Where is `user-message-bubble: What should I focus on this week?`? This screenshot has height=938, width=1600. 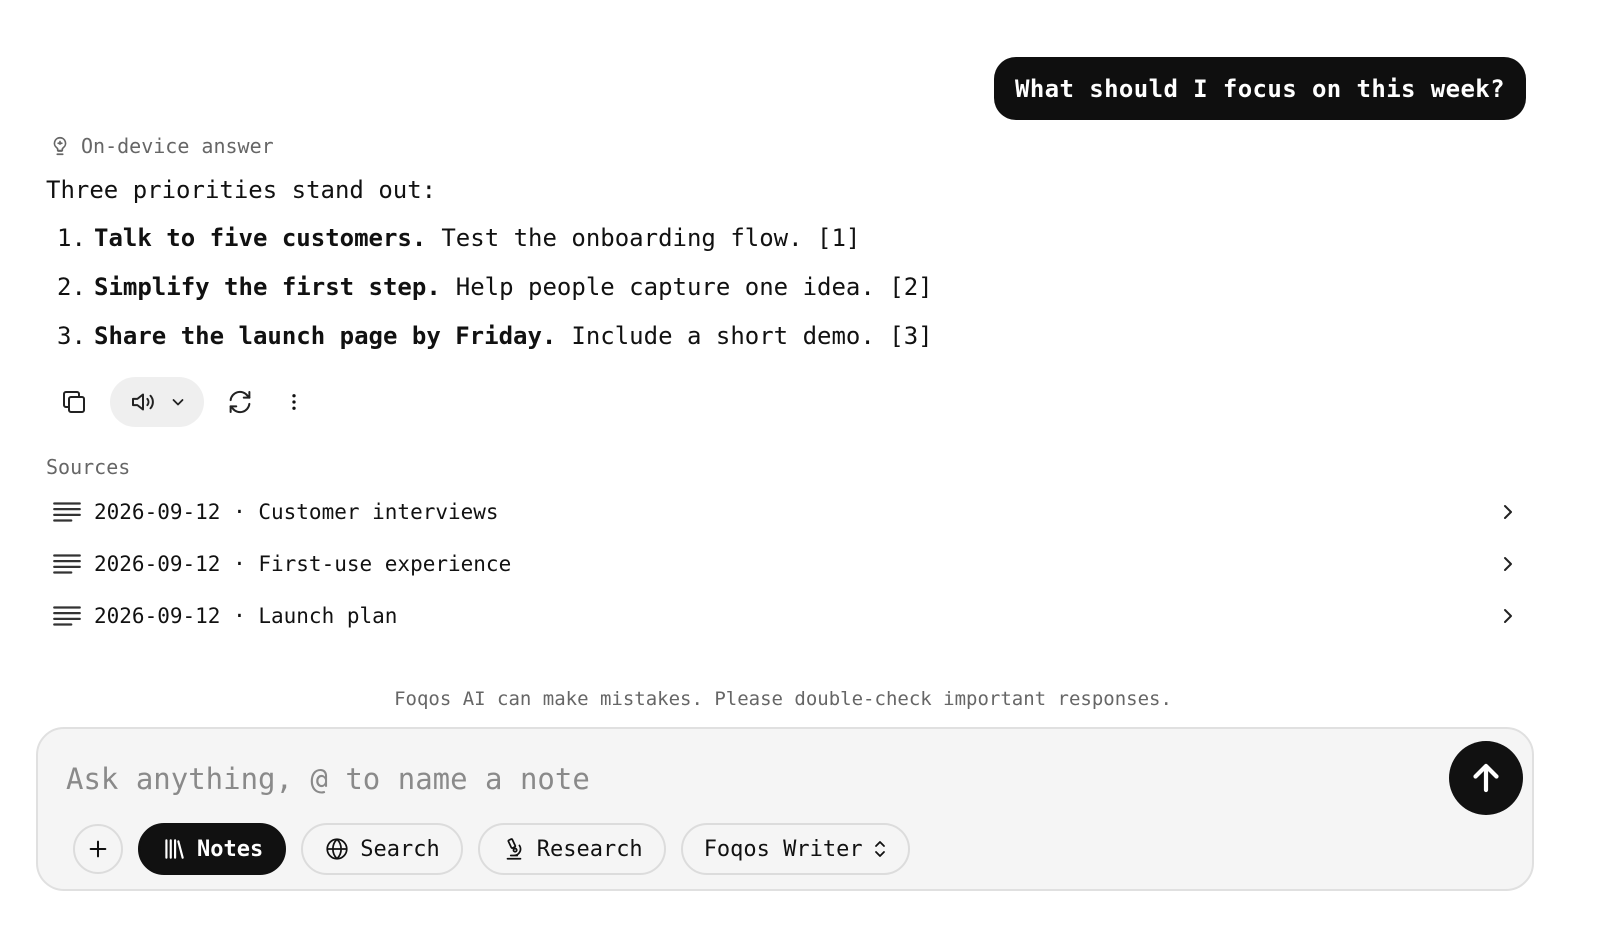
user-message-bubble: What should I focus on this week? is located at coordinates (1259, 88).